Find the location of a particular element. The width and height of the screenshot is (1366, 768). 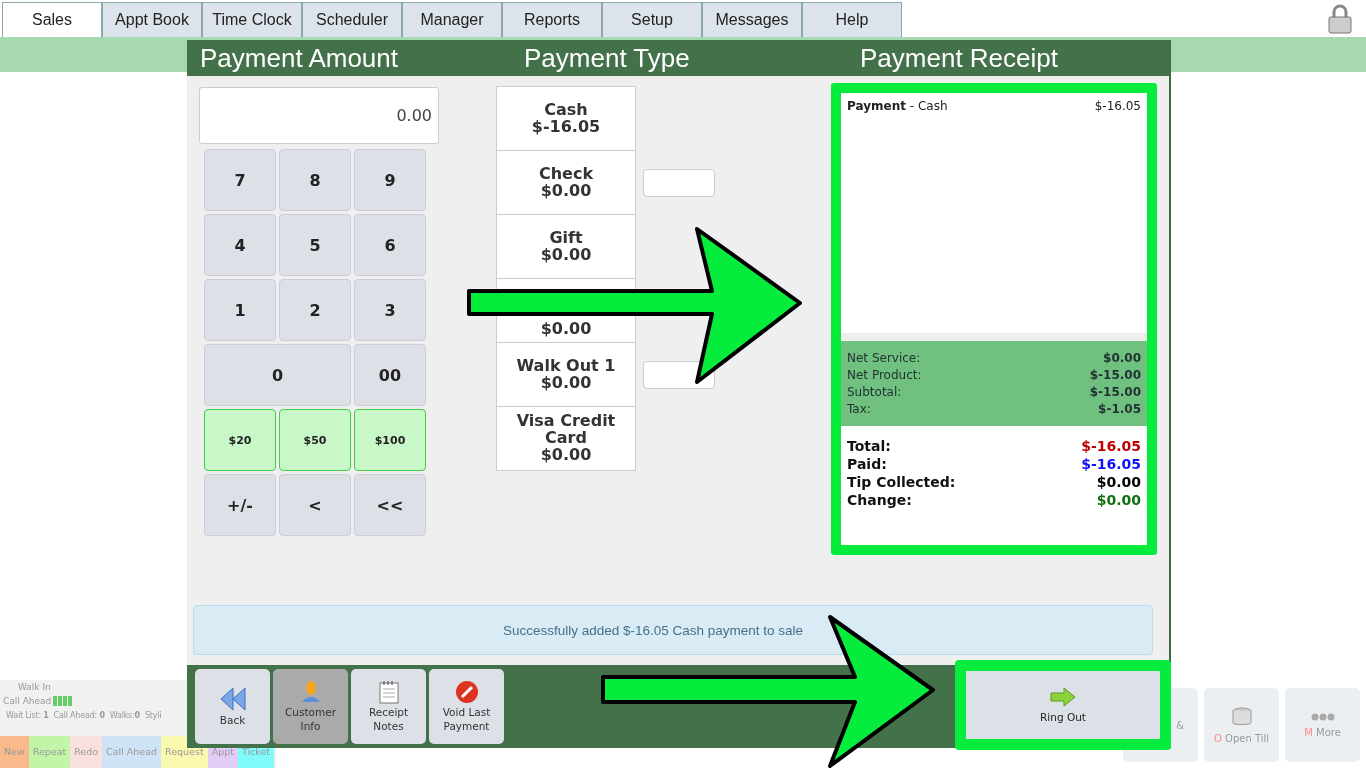

keypad-key: 2 is located at coordinates (315, 310).